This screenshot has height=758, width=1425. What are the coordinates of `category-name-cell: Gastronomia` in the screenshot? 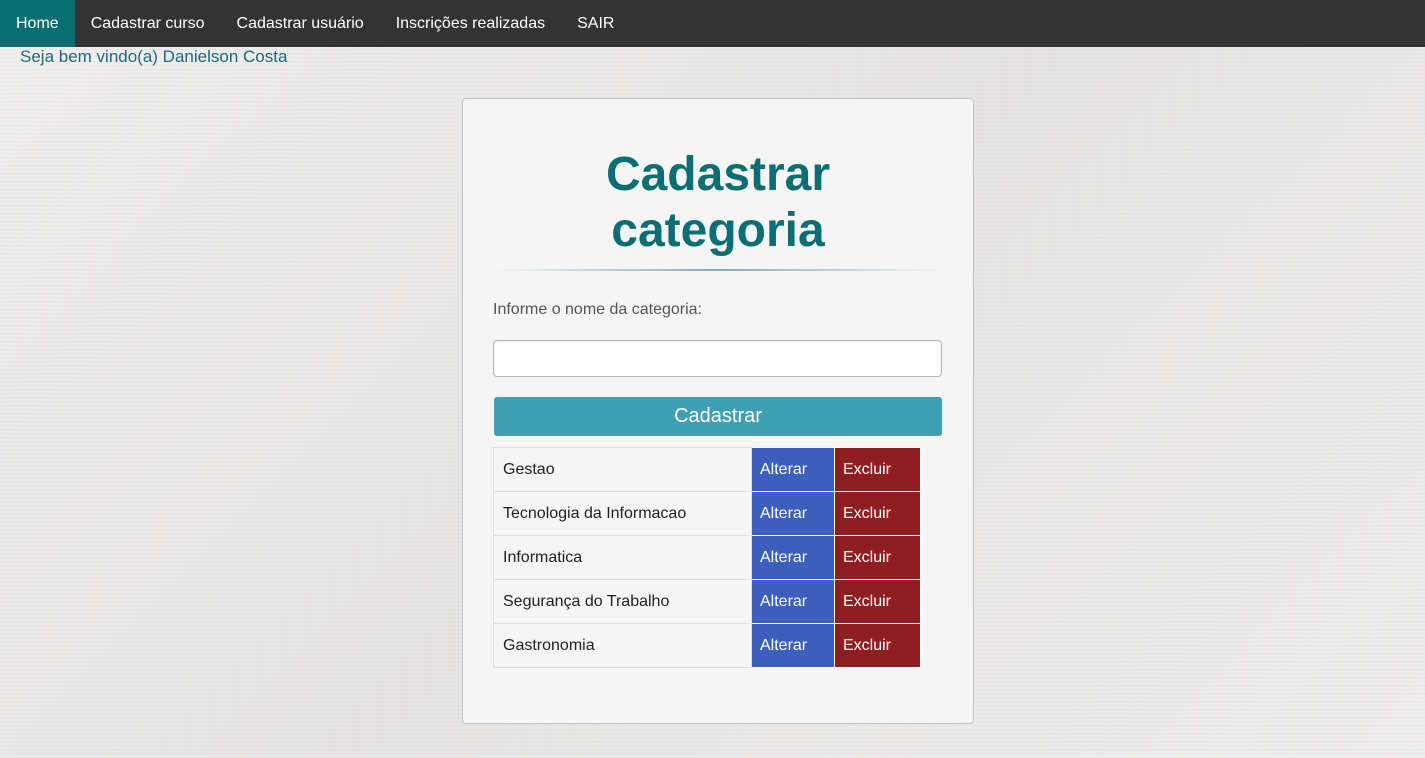 It's located at (622, 645).